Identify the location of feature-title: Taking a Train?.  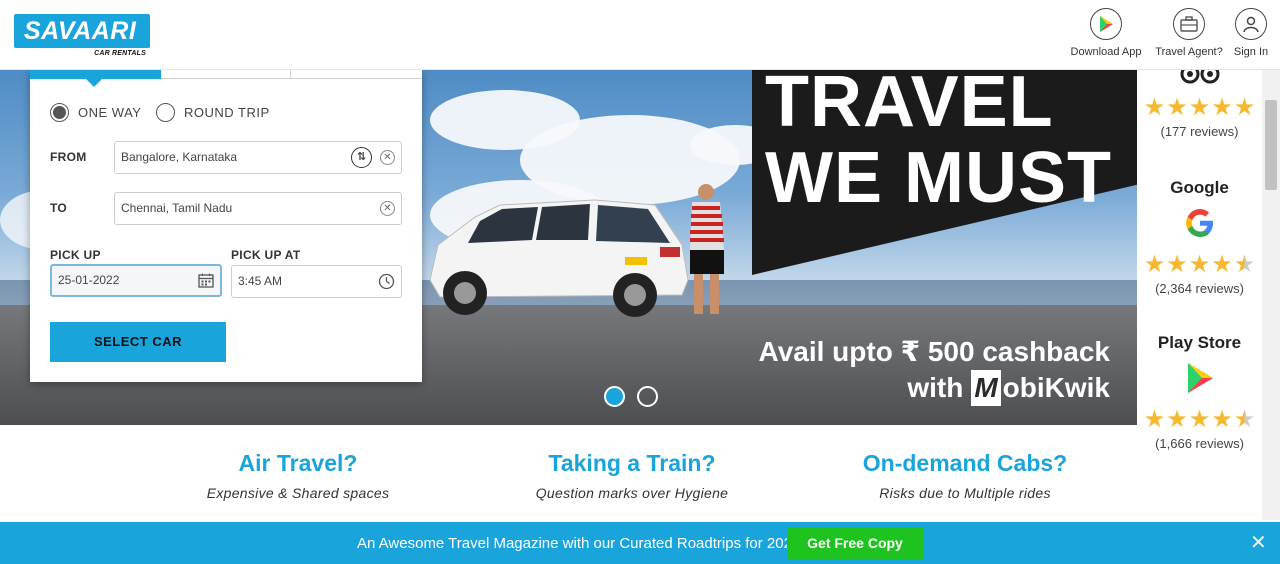
(632, 463).